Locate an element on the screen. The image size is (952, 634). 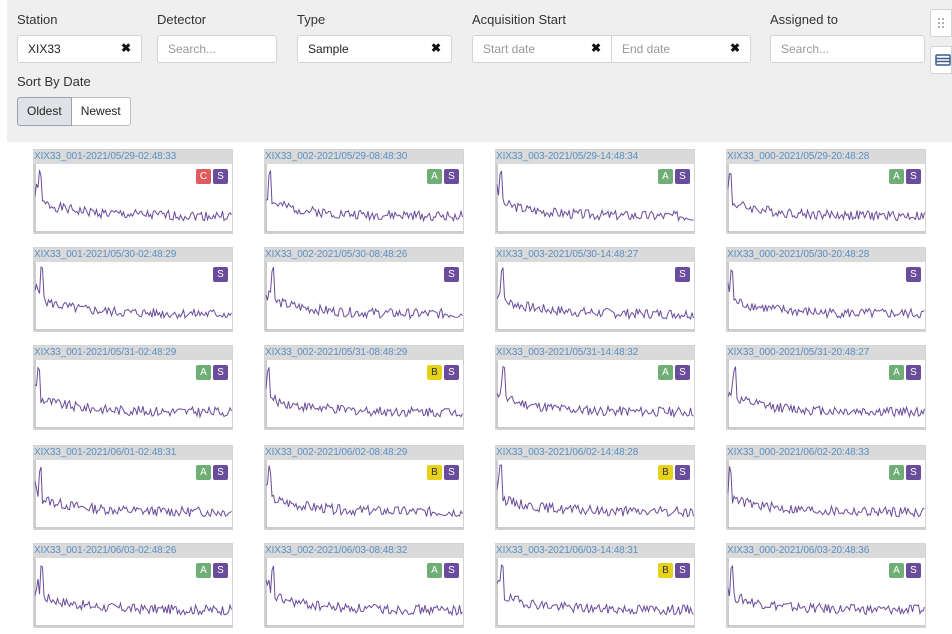
grid-view-icon is located at coordinates (941, 23).